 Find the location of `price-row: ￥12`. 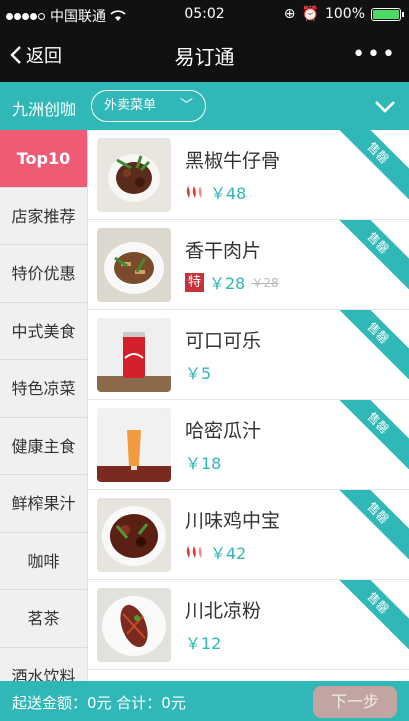

price-row: ￥12 is located at coordinates (203, 642).